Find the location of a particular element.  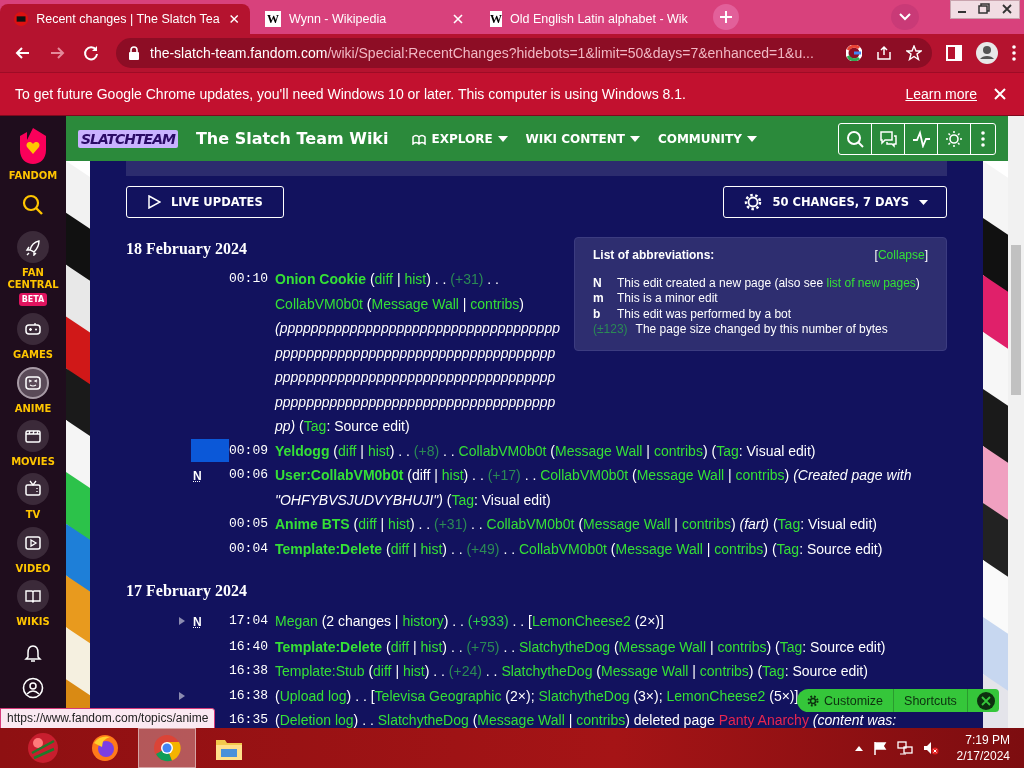

link: Megan is located at coordinates (296, 621).